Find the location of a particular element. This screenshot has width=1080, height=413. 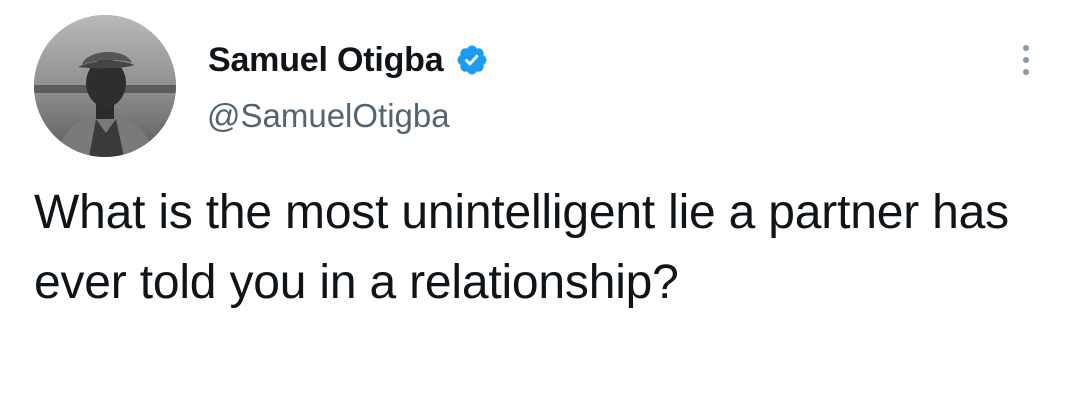

author-name-row: Samuel Otigba is located at coordinates (348, 60).